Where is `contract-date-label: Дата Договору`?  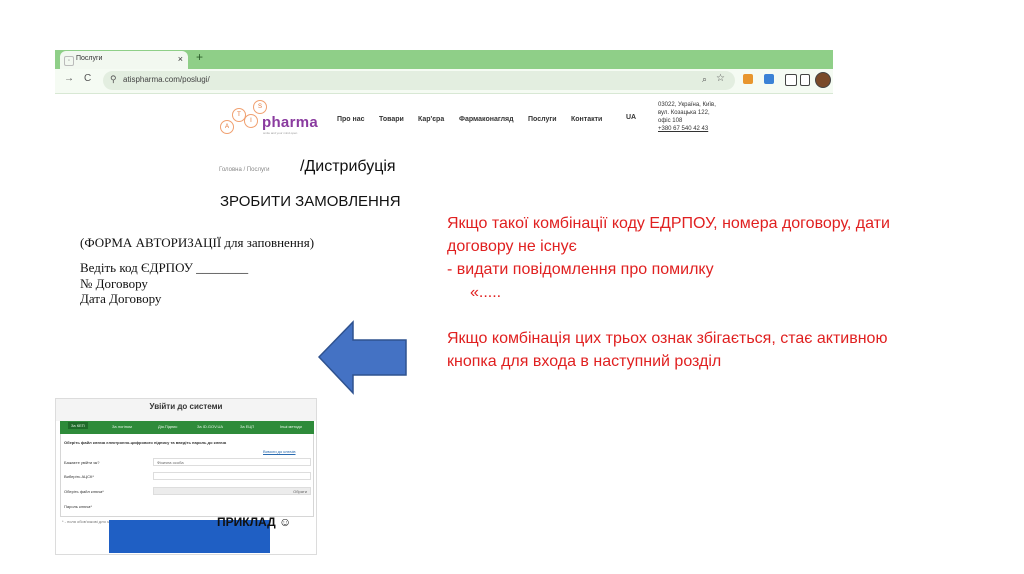
contract-date-label: Дата Договору is located at coordinates (121, 298).